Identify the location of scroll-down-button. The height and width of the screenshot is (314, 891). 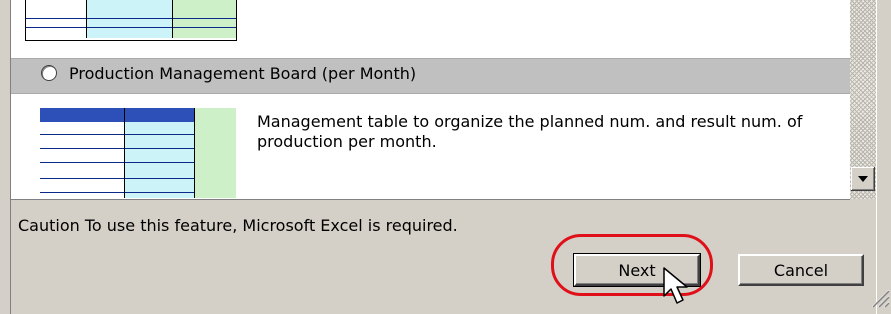
(863, 179).